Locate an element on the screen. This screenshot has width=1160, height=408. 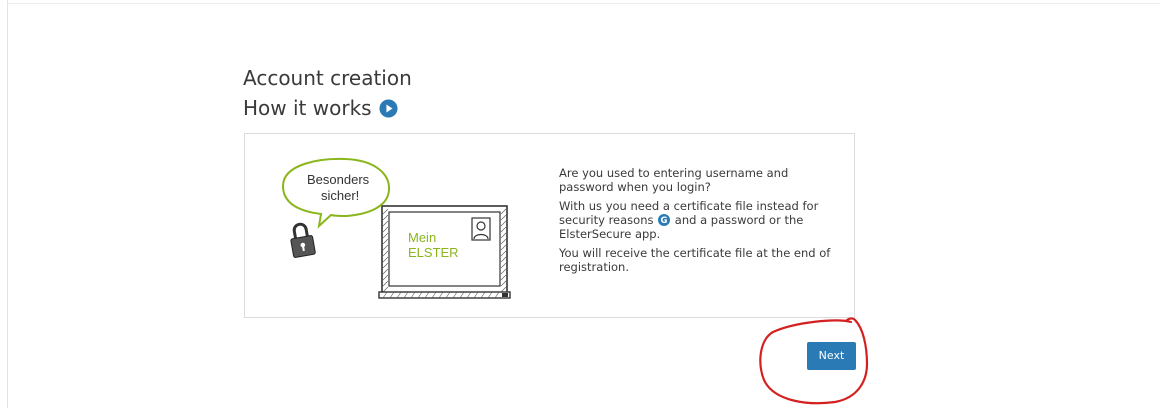
next-button: Next is located at coordinates (831, 356).